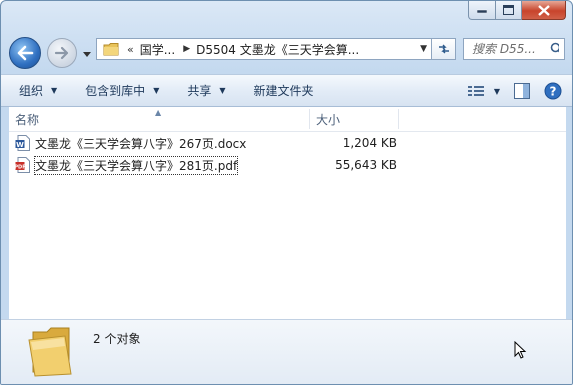  I want to click on mouse-cursor-icon, so click(520, 350).